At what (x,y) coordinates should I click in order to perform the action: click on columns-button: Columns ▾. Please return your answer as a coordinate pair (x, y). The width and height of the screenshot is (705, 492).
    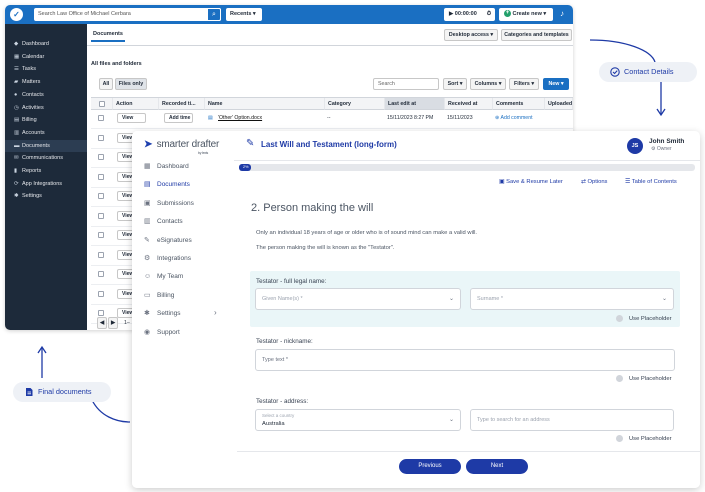
    Looking at the image, I should click on (488, 84).